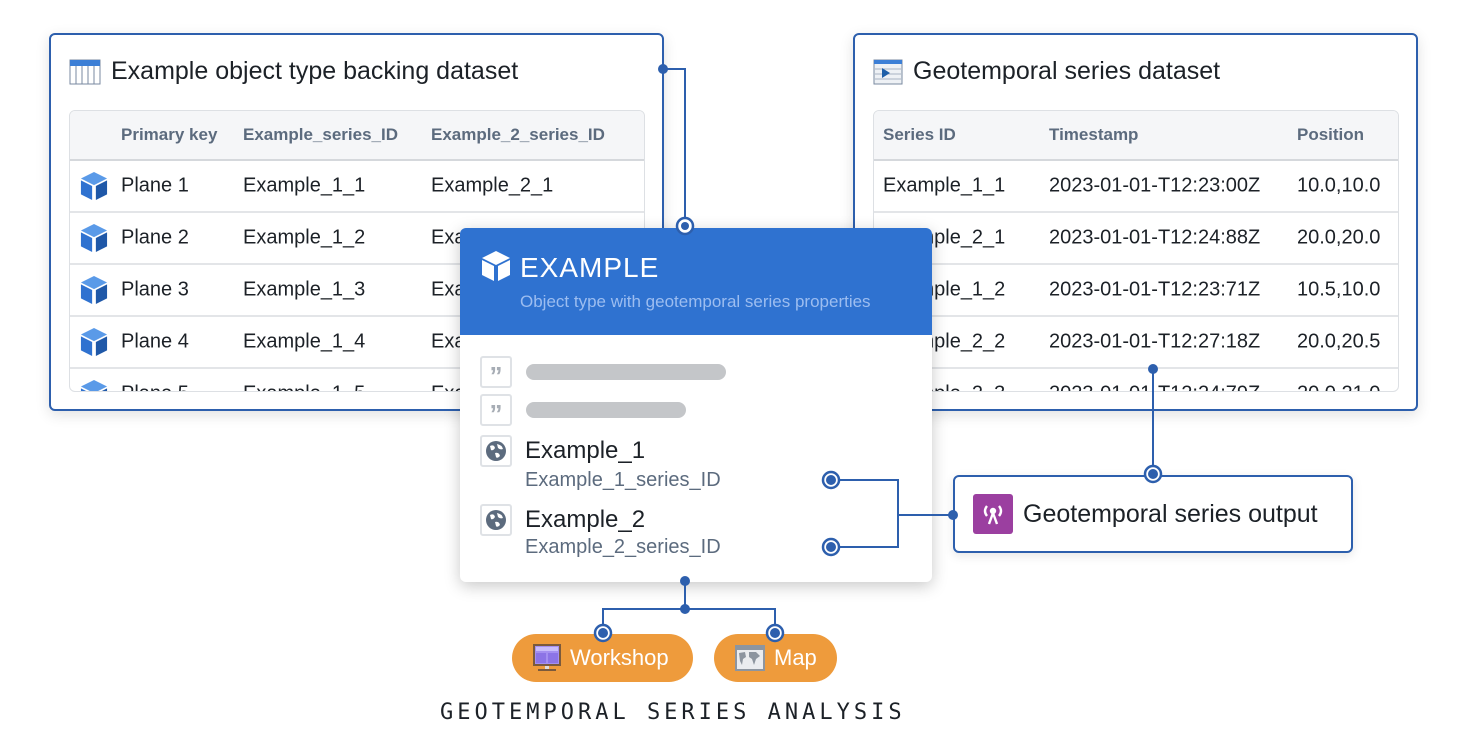  What do you see at coordinates (1155, 185) in the screenshot?
I see `table-cell: 2023-01-01-T12:23:00Z` at bounding box center [1155, 185].